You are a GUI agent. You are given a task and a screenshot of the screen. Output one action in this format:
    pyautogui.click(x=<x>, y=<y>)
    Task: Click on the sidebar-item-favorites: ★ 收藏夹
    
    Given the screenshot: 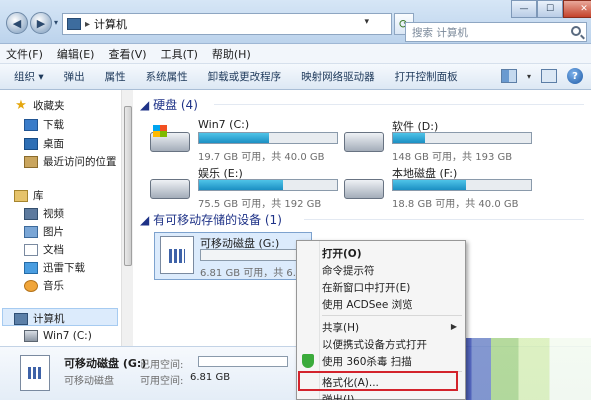 What is the action you would take?
    pyautogui.click(x=39, y=105)
    